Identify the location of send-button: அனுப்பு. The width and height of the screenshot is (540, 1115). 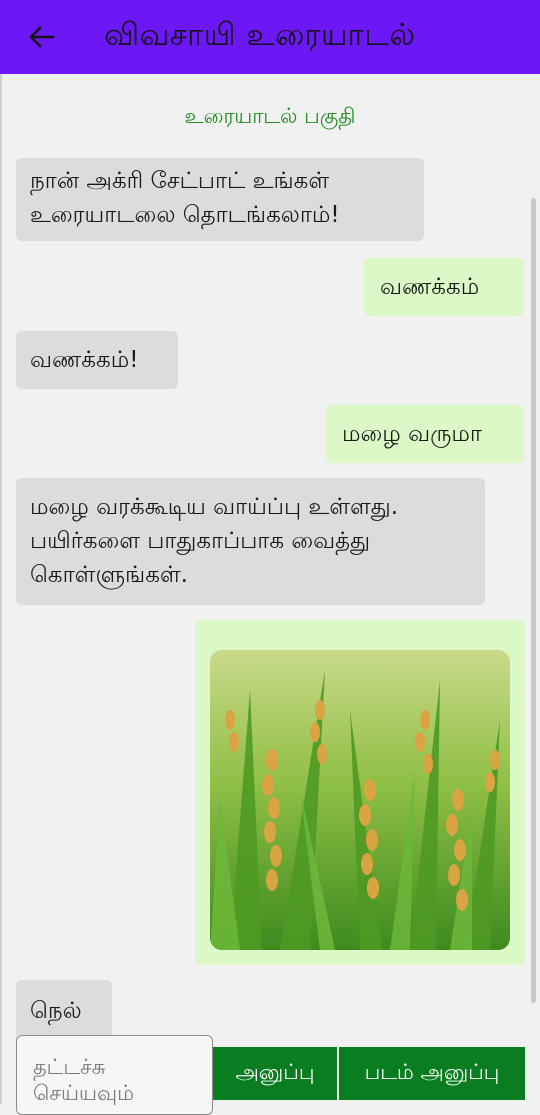
(275, 1073).